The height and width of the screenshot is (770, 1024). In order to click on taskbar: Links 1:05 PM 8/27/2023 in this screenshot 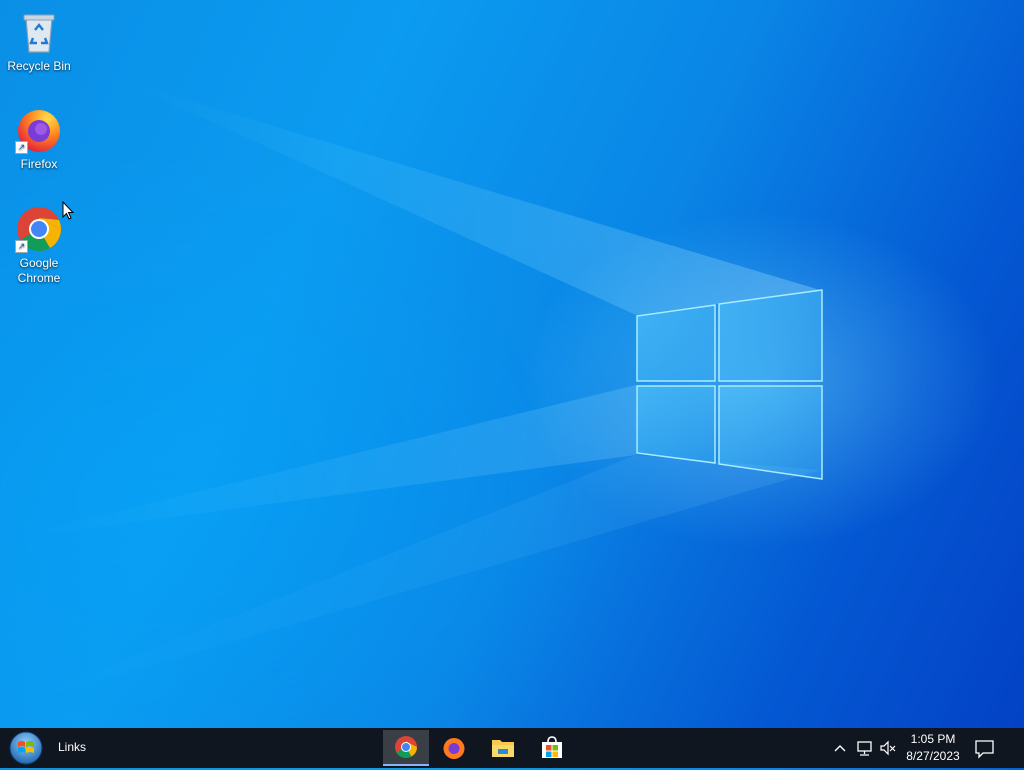, I will do `click(512, 748)`.